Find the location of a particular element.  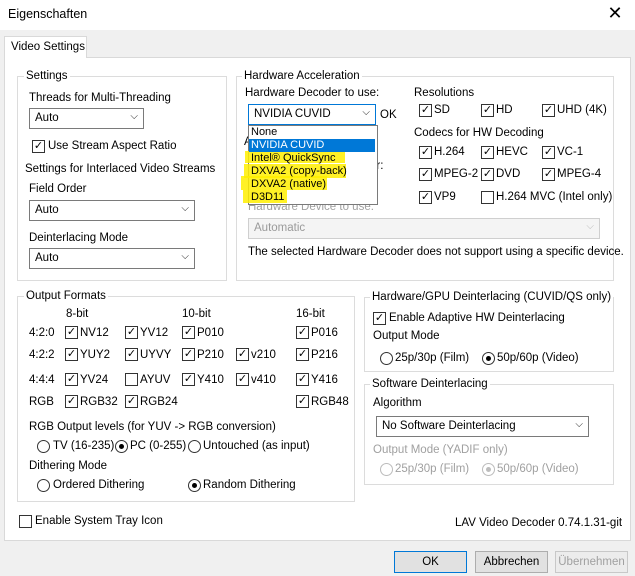

close-icon: ✕ is located at coordinates (615, 14).